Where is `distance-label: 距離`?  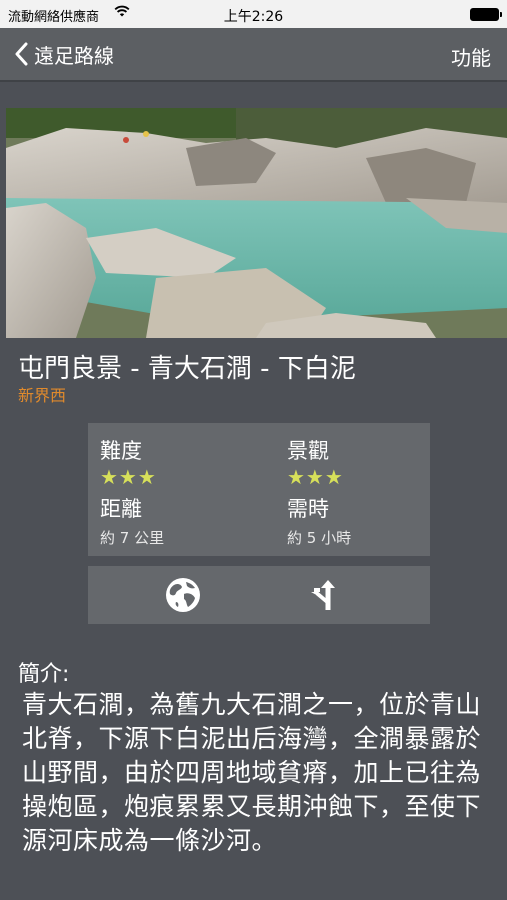 distance-label: 距離 is located at coordinates (121, 509).